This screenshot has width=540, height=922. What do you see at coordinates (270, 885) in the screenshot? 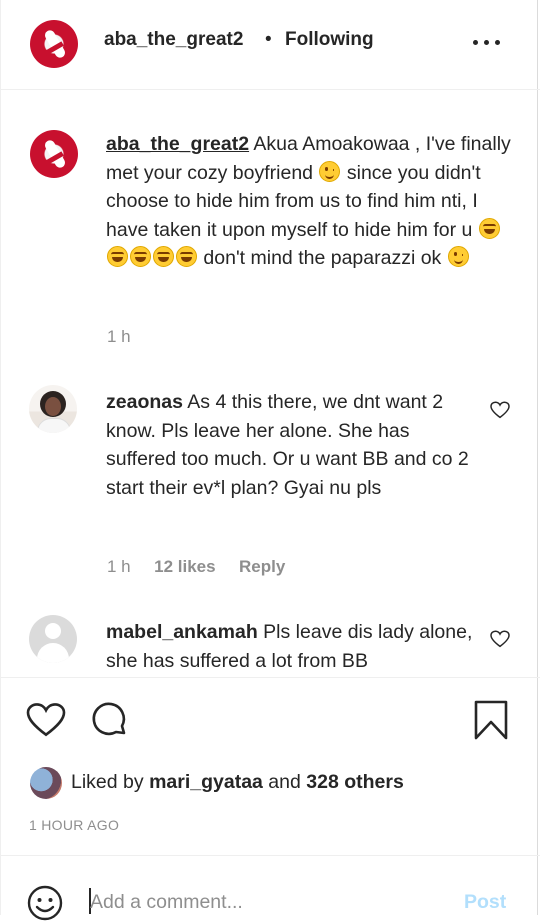
I see `add-comment-bar` at bounding box center [270, 885].